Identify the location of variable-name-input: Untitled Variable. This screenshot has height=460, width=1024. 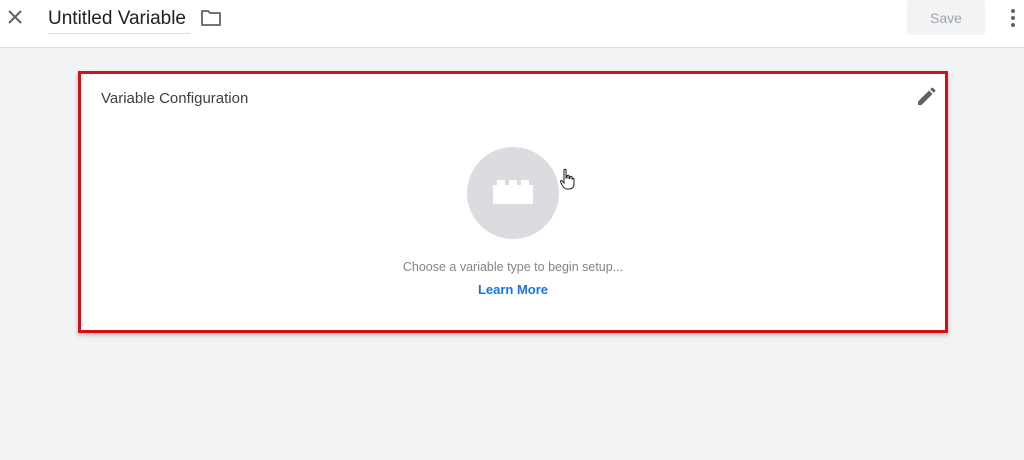
(119, 21).